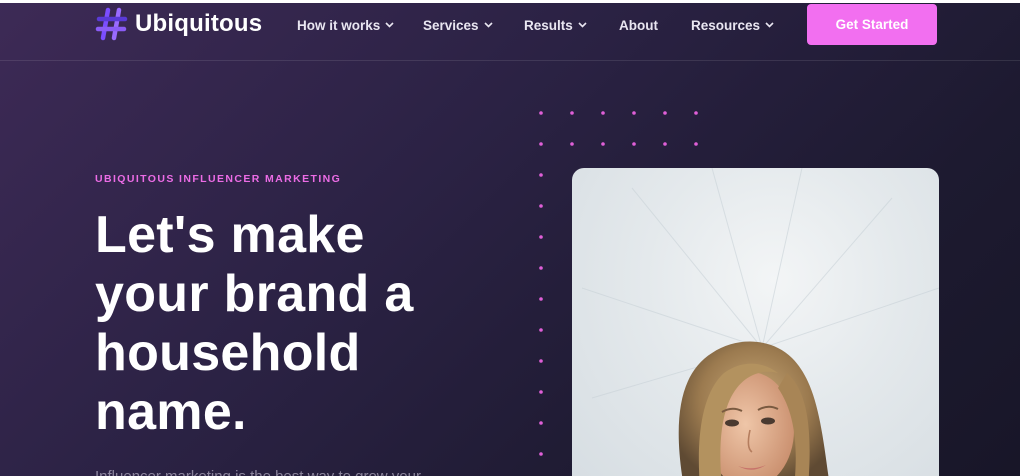 The width and height of the screenshot is (1024, 476). Describe the element at coordinates (1022, 238) in the screenshot. I see `right-edge` at that location.